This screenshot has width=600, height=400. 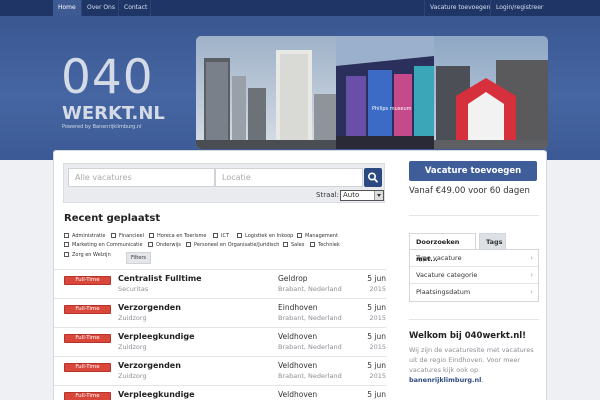 I want to click on menu-item-type-vacature: Type vacature ›, so click(x=474, y=258).